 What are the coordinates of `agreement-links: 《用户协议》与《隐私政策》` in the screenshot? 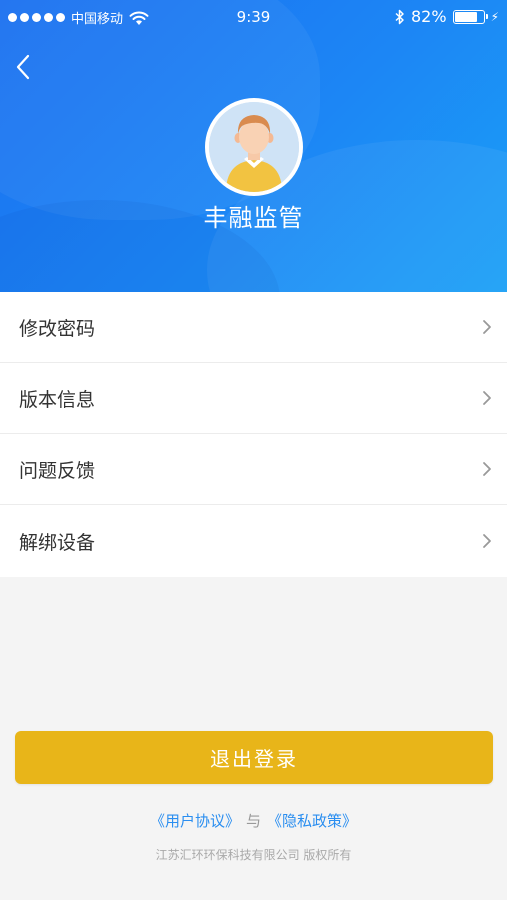 It's located at (253, 820).